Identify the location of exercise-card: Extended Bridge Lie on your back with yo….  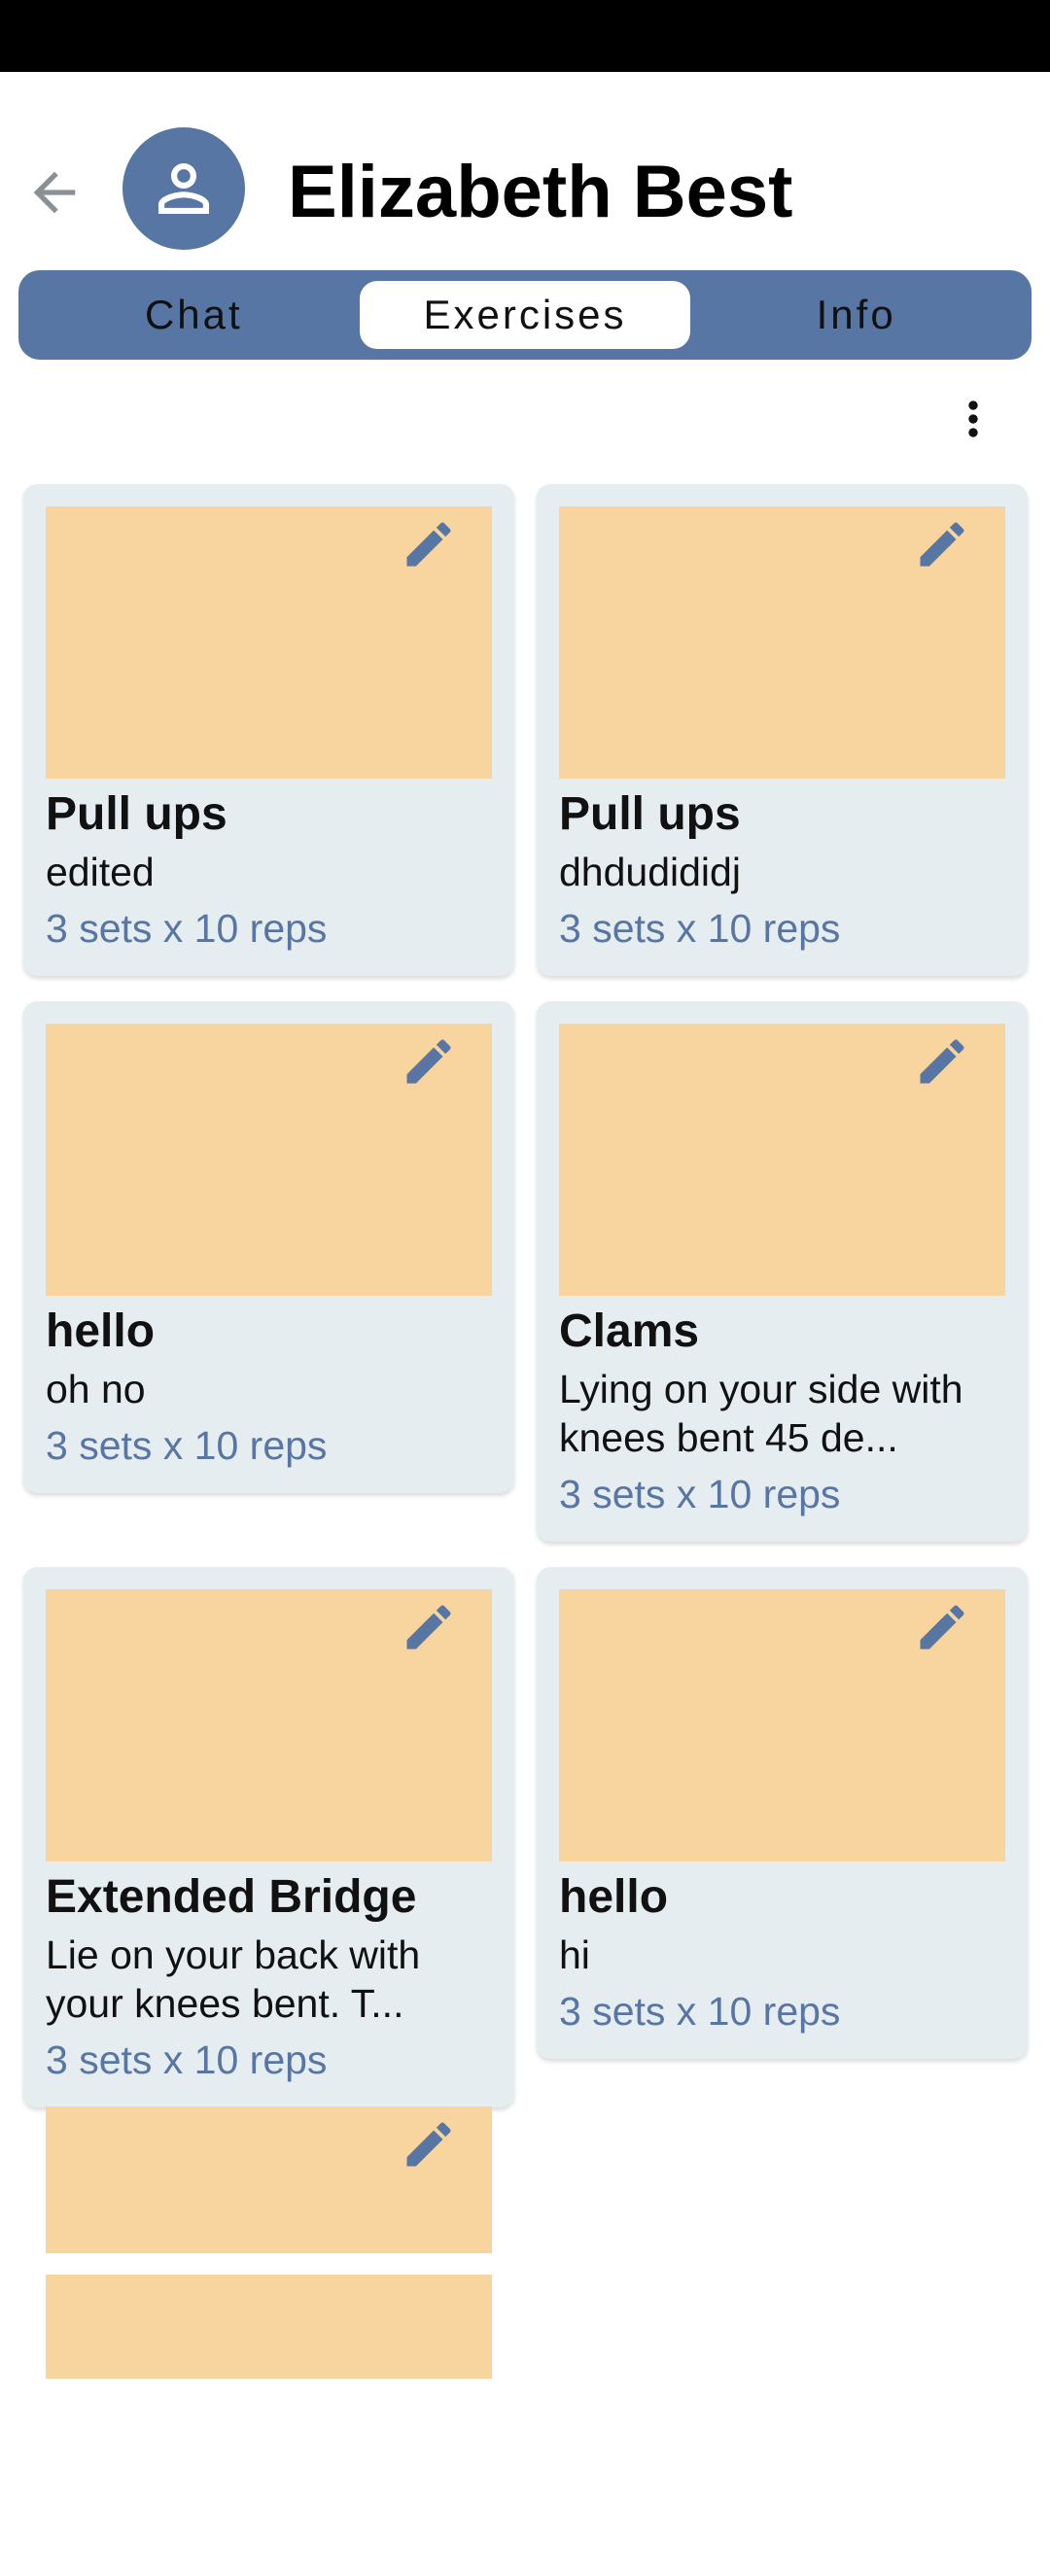
(268, 1837).